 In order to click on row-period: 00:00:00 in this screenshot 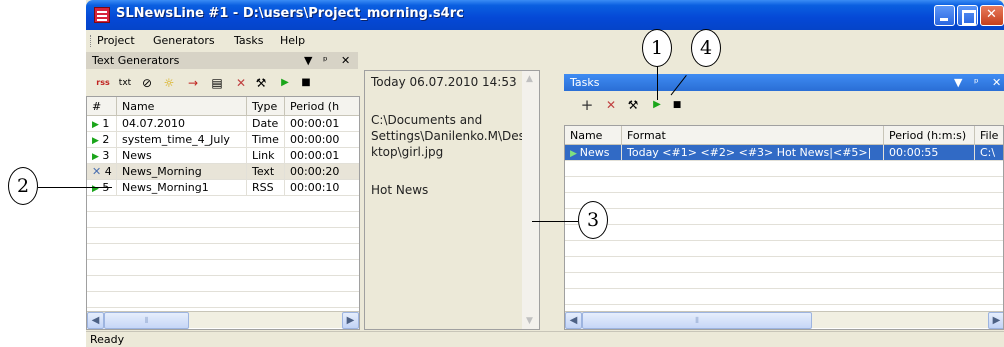, I will do `click(322, 140)`.